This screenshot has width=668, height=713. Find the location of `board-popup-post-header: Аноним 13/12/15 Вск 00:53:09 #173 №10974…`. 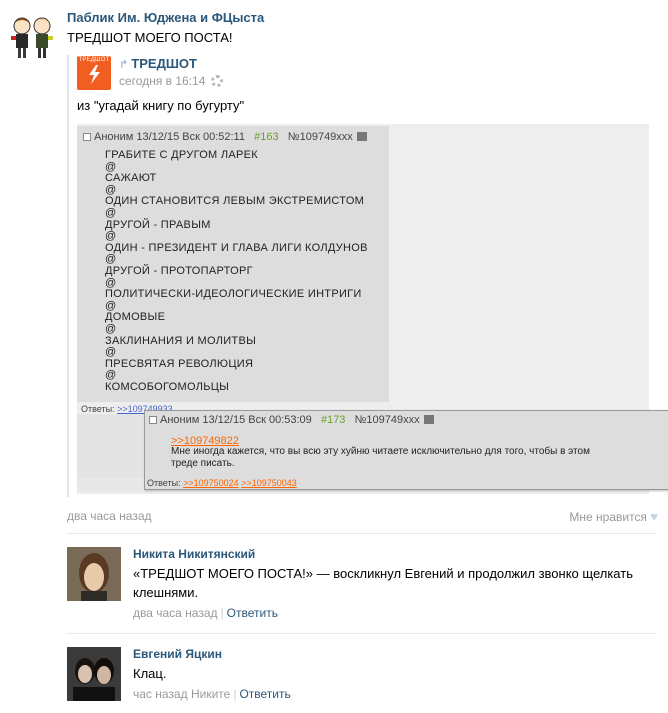

board-popup-post-header: Аноним 13/12/15 Вск 00:53:09 #173 №10974… is located at coordinates (291, 420).